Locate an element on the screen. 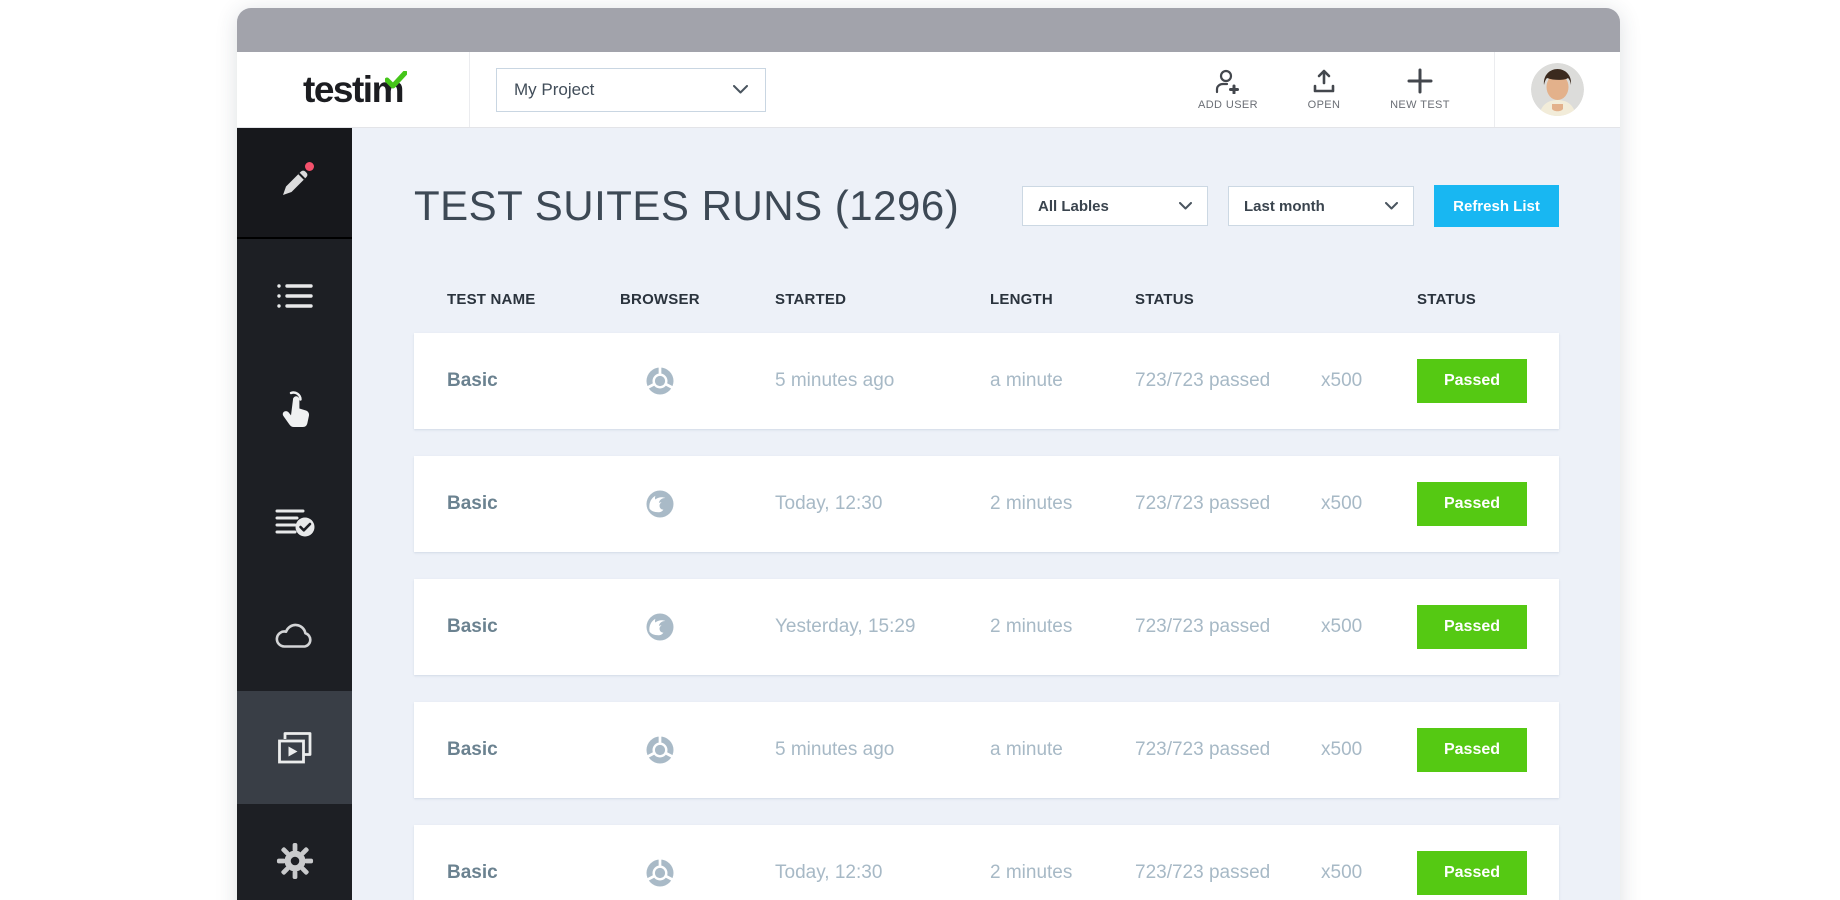  column-header-test-name: TEST NAME is located at coordinates (491, 299).